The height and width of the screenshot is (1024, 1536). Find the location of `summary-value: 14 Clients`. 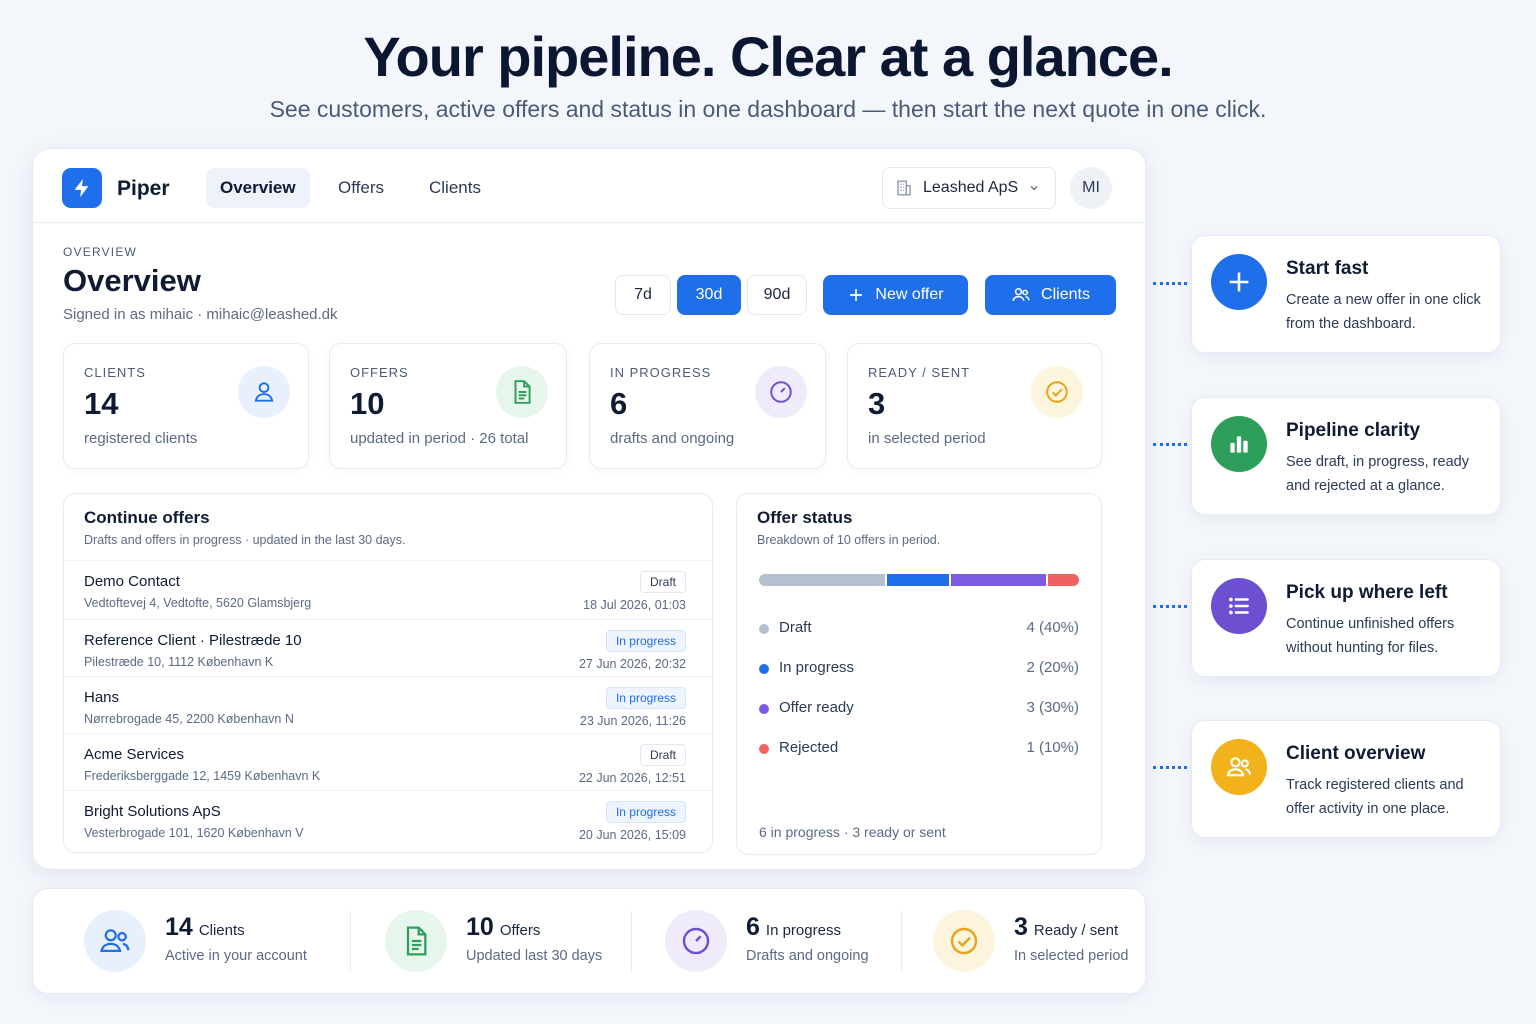

summary-value: 14 Clients is located at coordinates (205, 927).